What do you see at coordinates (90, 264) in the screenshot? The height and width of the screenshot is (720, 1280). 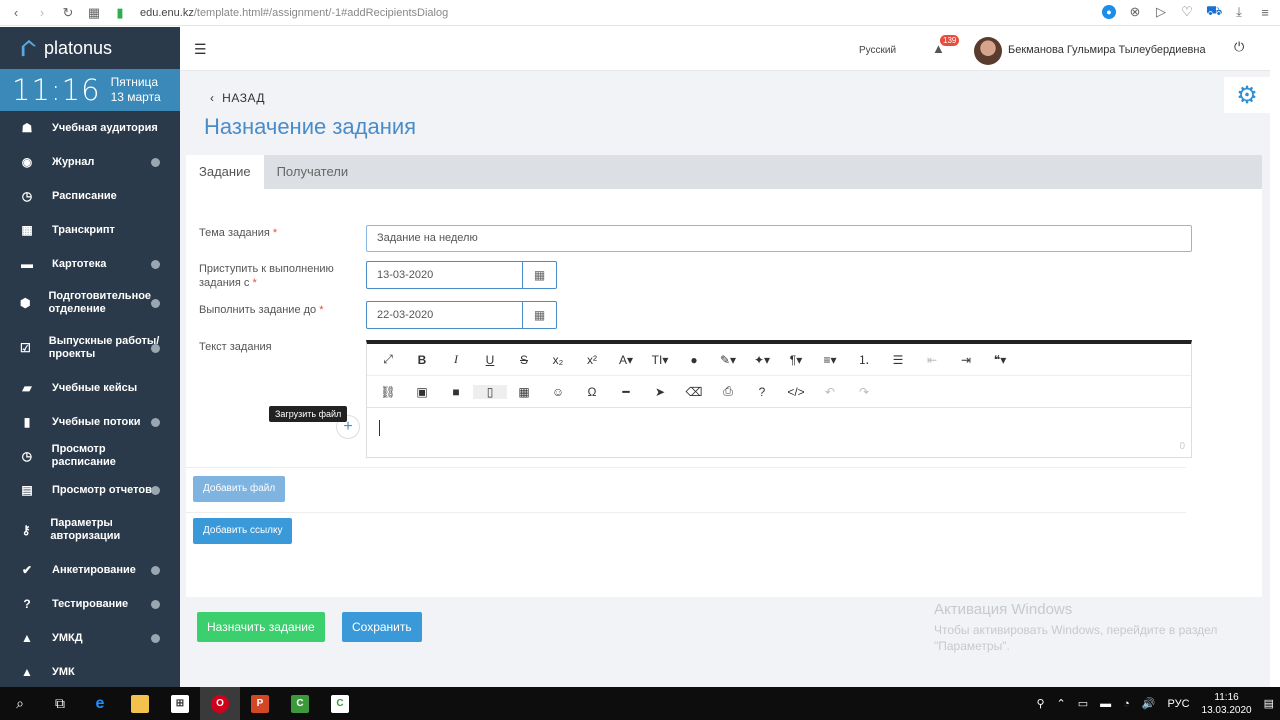 I see `sidebar-item: ▬ Картотека` at bounding box center [90, 264].